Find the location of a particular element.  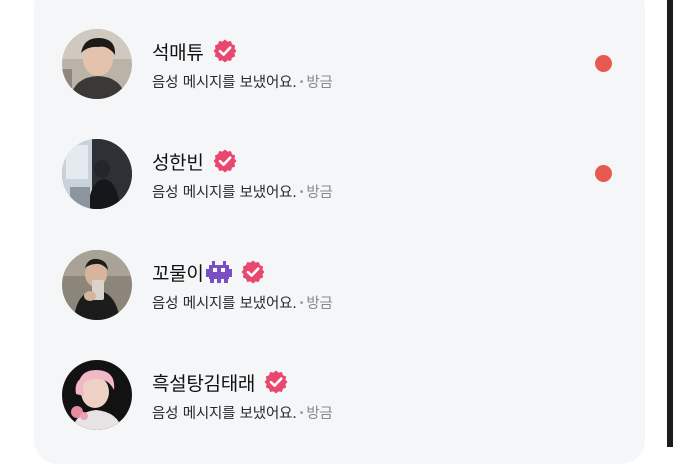

alien-monster-emoji-icon is located at coordinates (218, 272).